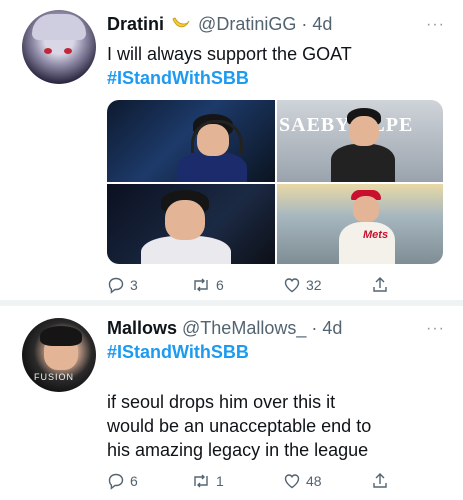  Describe the element at coordinates (48, 51) in the screenshot. I see `avatar-eye-left` at that location.